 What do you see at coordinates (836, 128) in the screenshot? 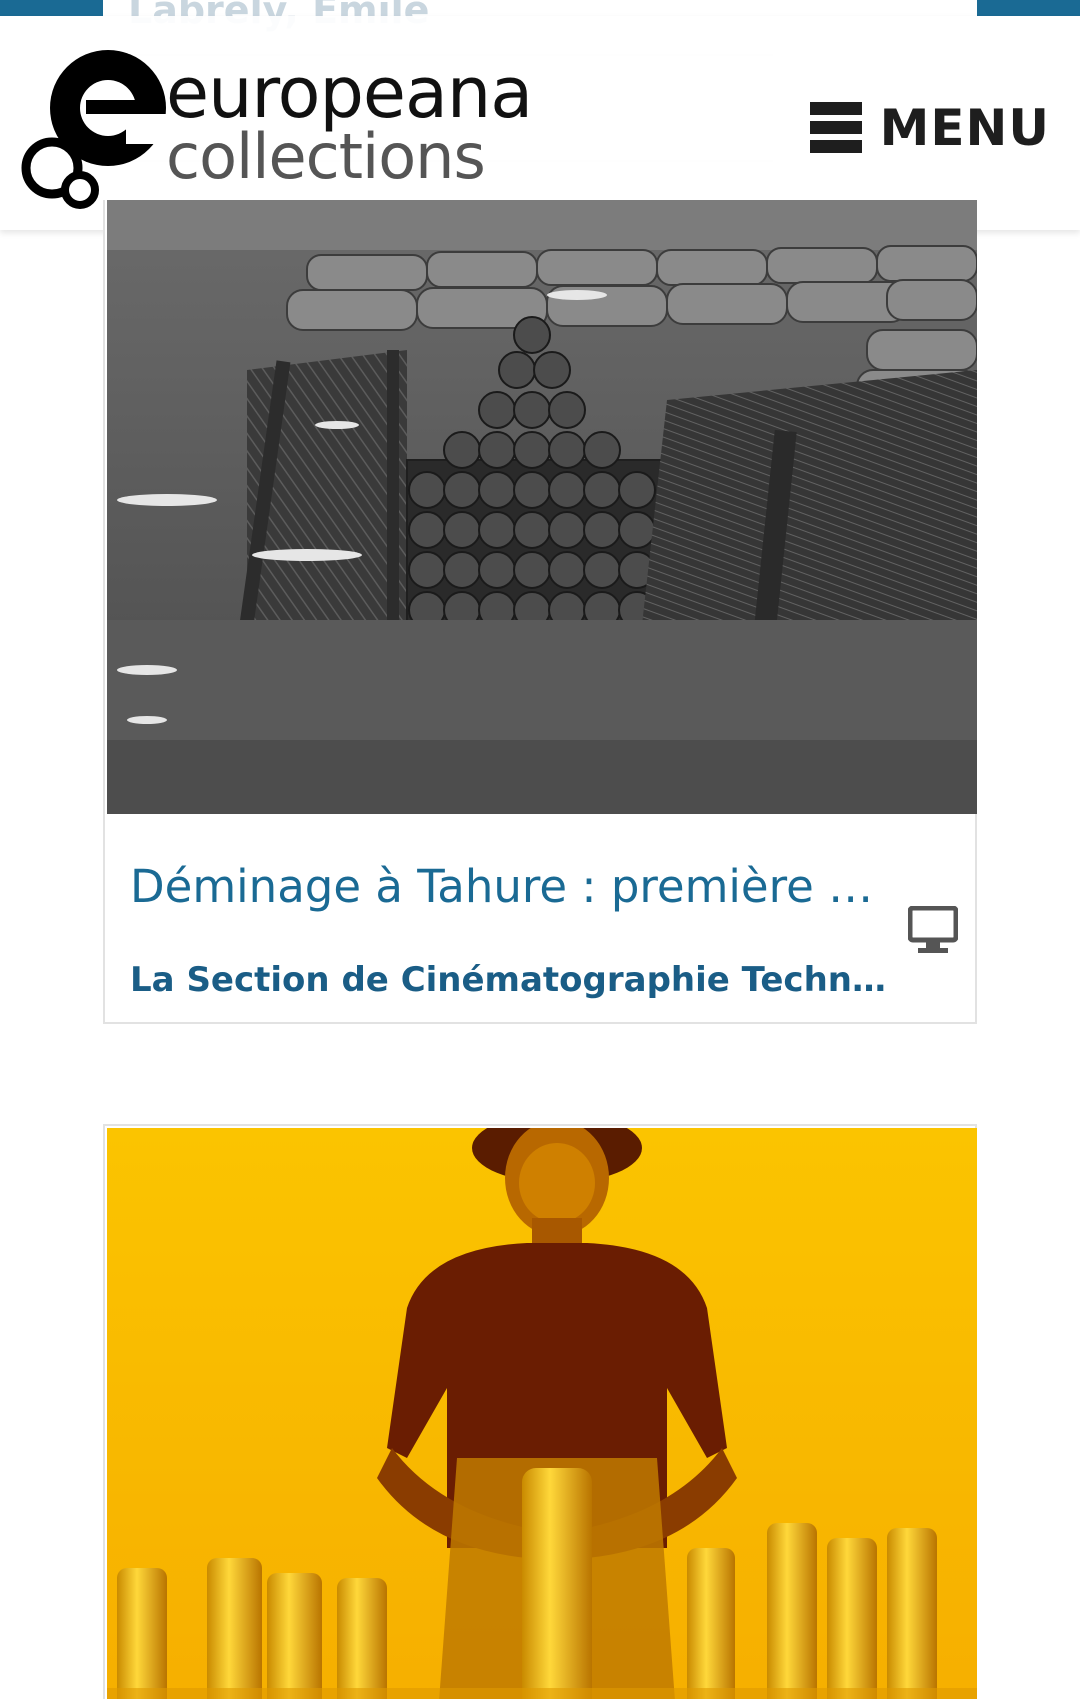
I see `hamburger-icon` at bounding box center [836, 128].